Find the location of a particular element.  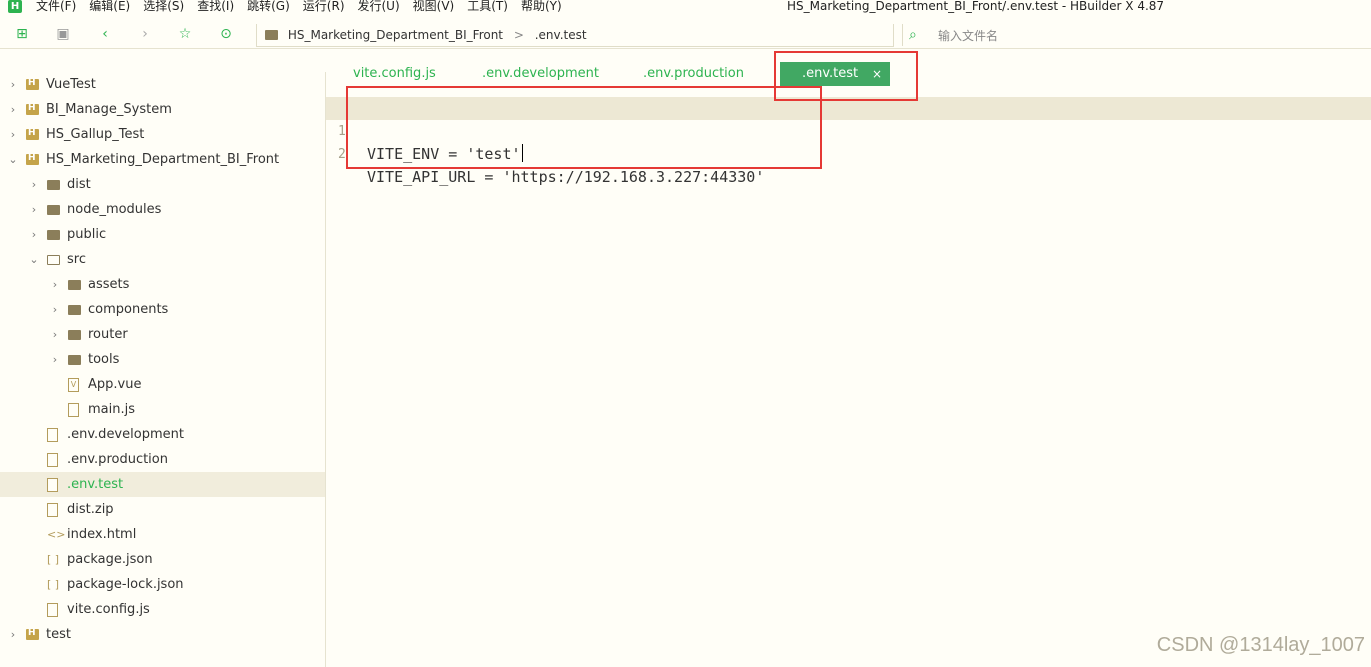

tree-item: V App.vue is located at coordinates (162, 384).